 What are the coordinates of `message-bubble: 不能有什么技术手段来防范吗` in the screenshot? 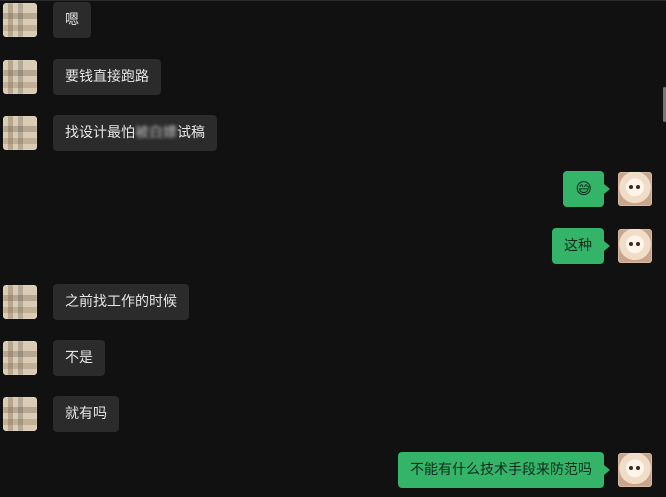 It's located at (504, 470).